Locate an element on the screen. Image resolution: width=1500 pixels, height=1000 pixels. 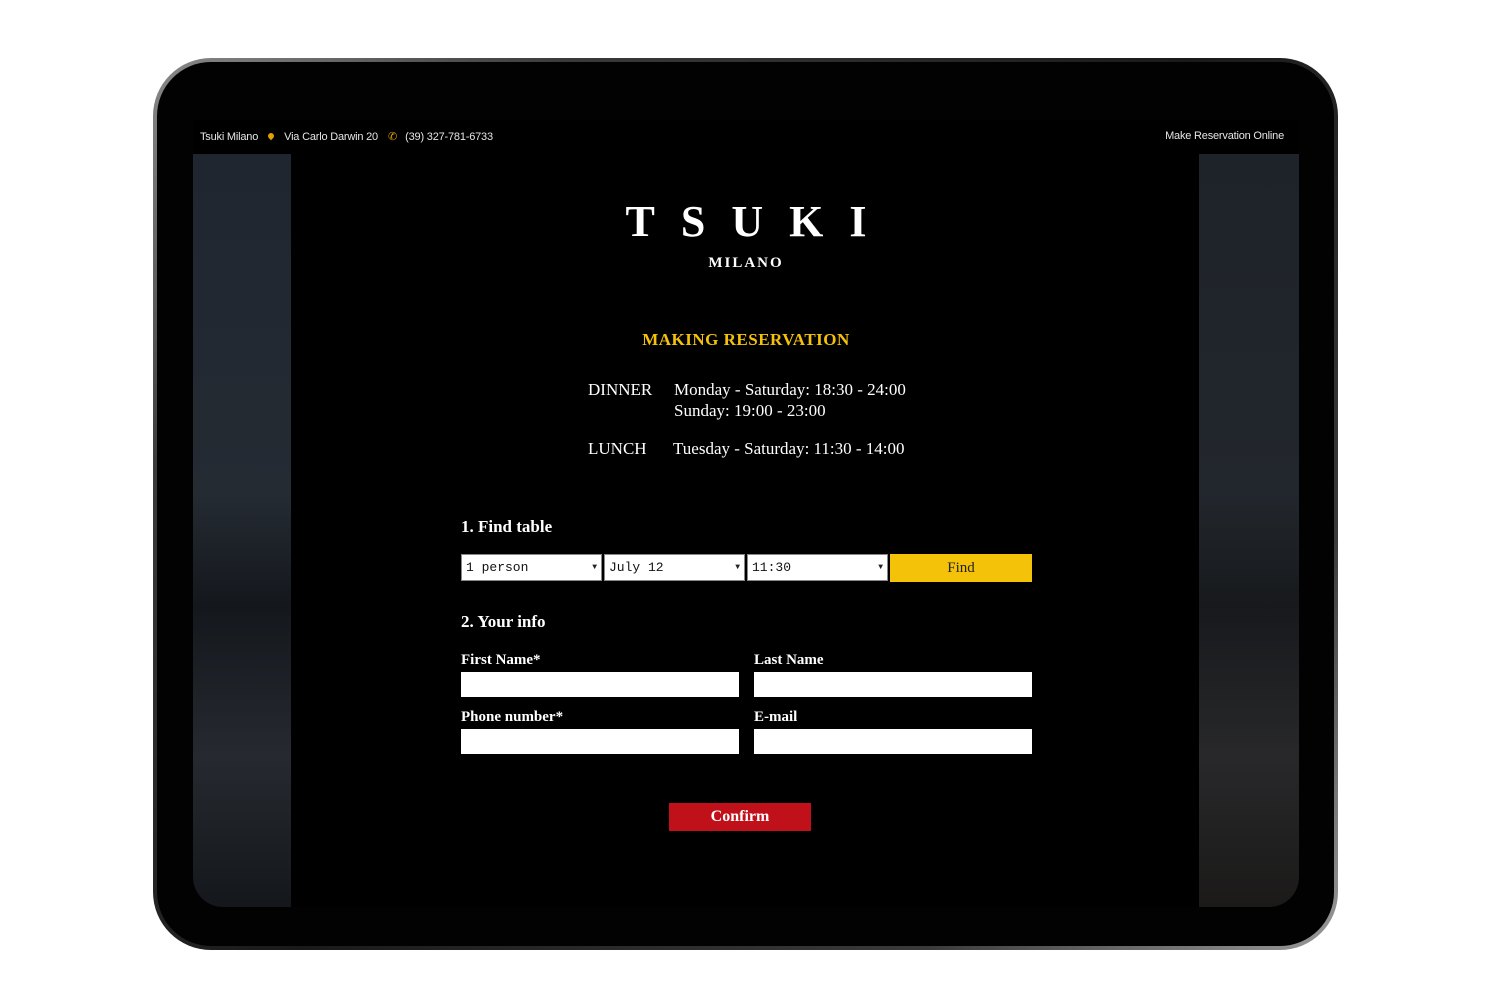
last-name-label: Last Name is located at coordinates (789, 660).